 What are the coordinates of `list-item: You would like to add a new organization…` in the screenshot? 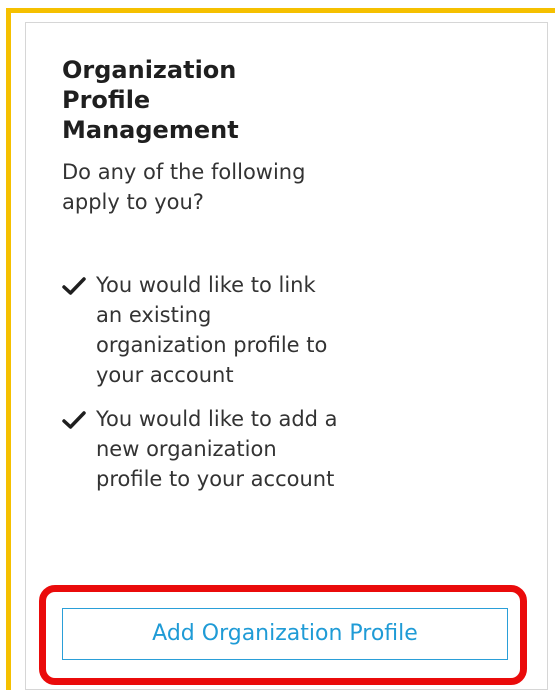 It's located at (202, 449).